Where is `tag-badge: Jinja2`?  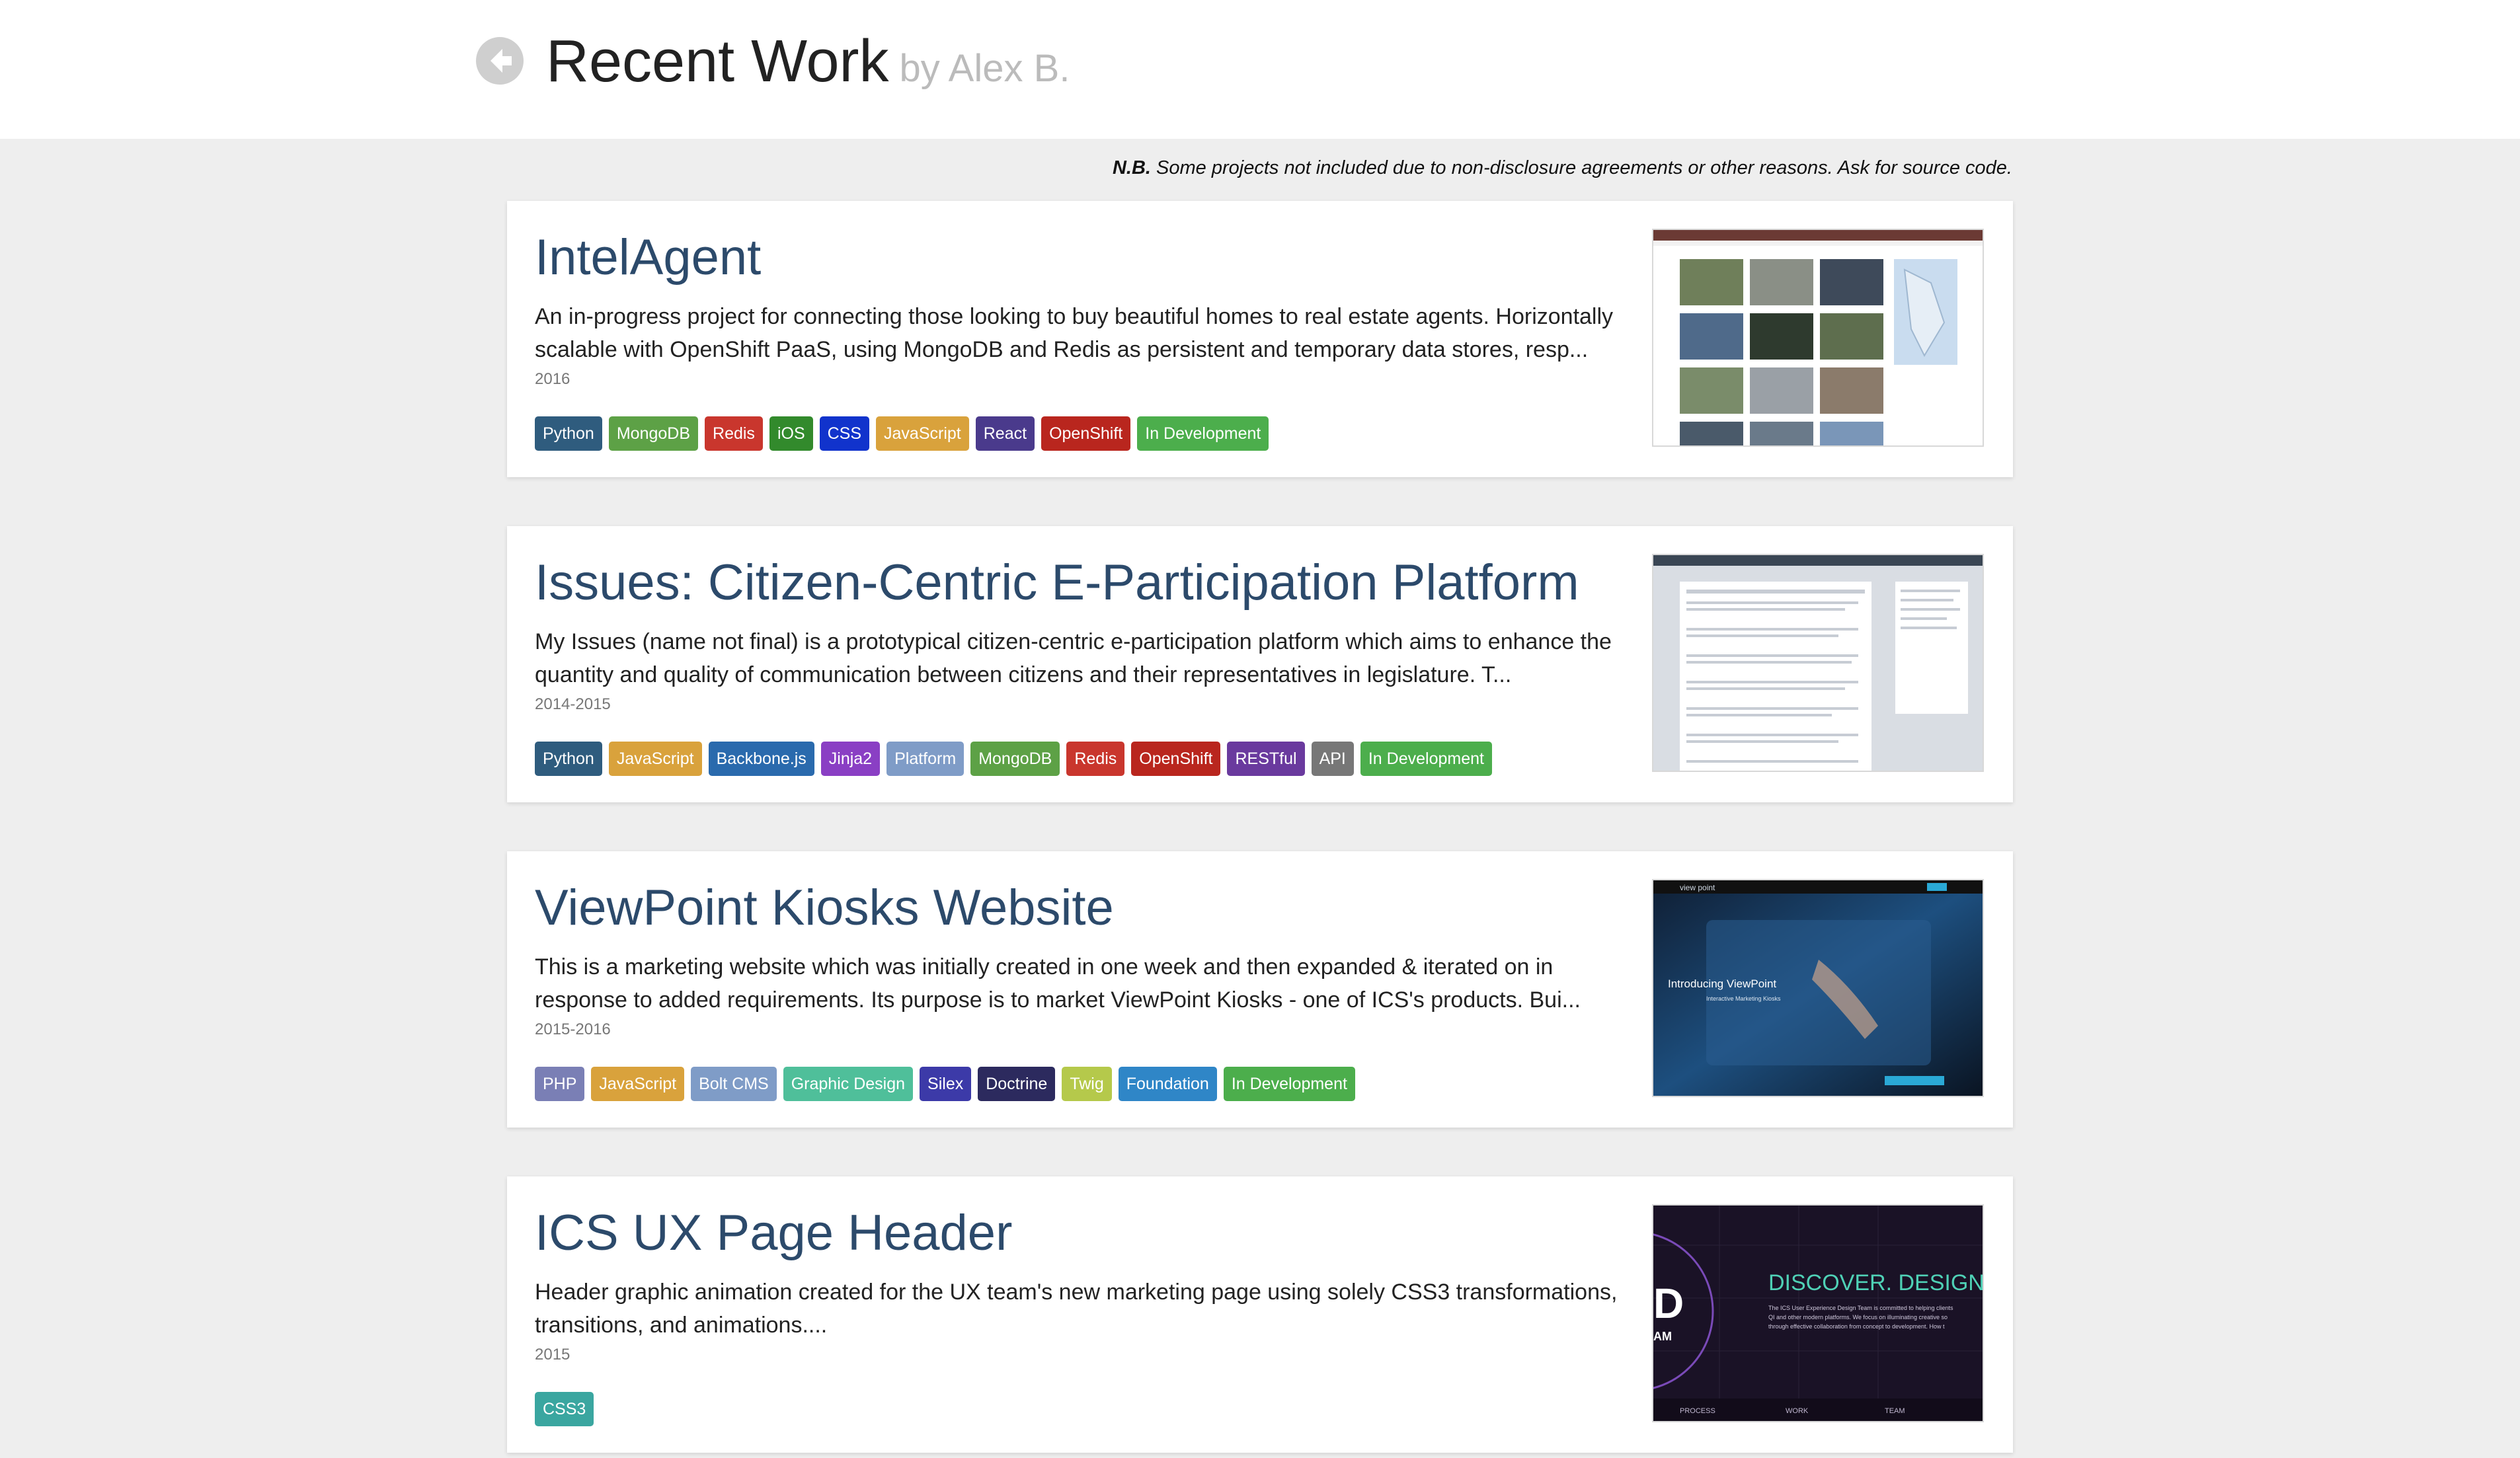
tag-badge: Jinja2 is located at coordinates (850, 759).